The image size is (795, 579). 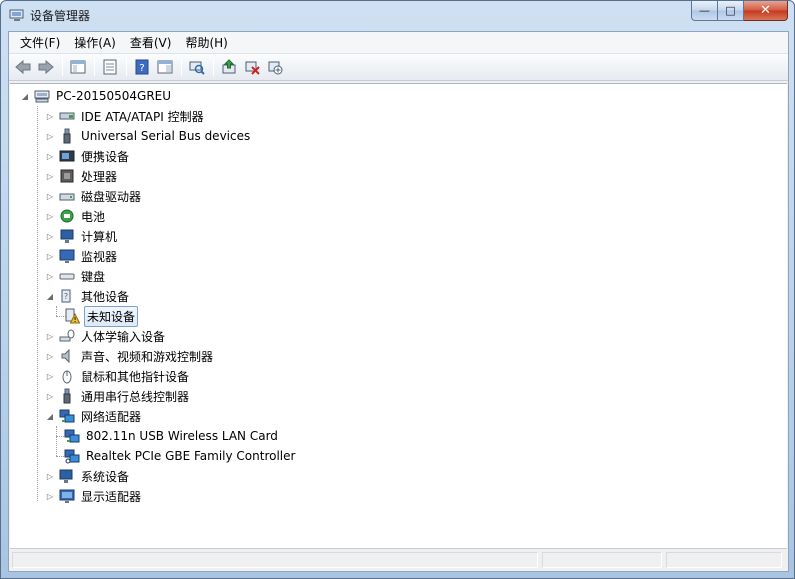 What do you see at coordinates (398, 356) in the screenshot?
I see `tree-item-sound: ▷ 声音、视频和游戏控制器` at bounding box center [398, 356].